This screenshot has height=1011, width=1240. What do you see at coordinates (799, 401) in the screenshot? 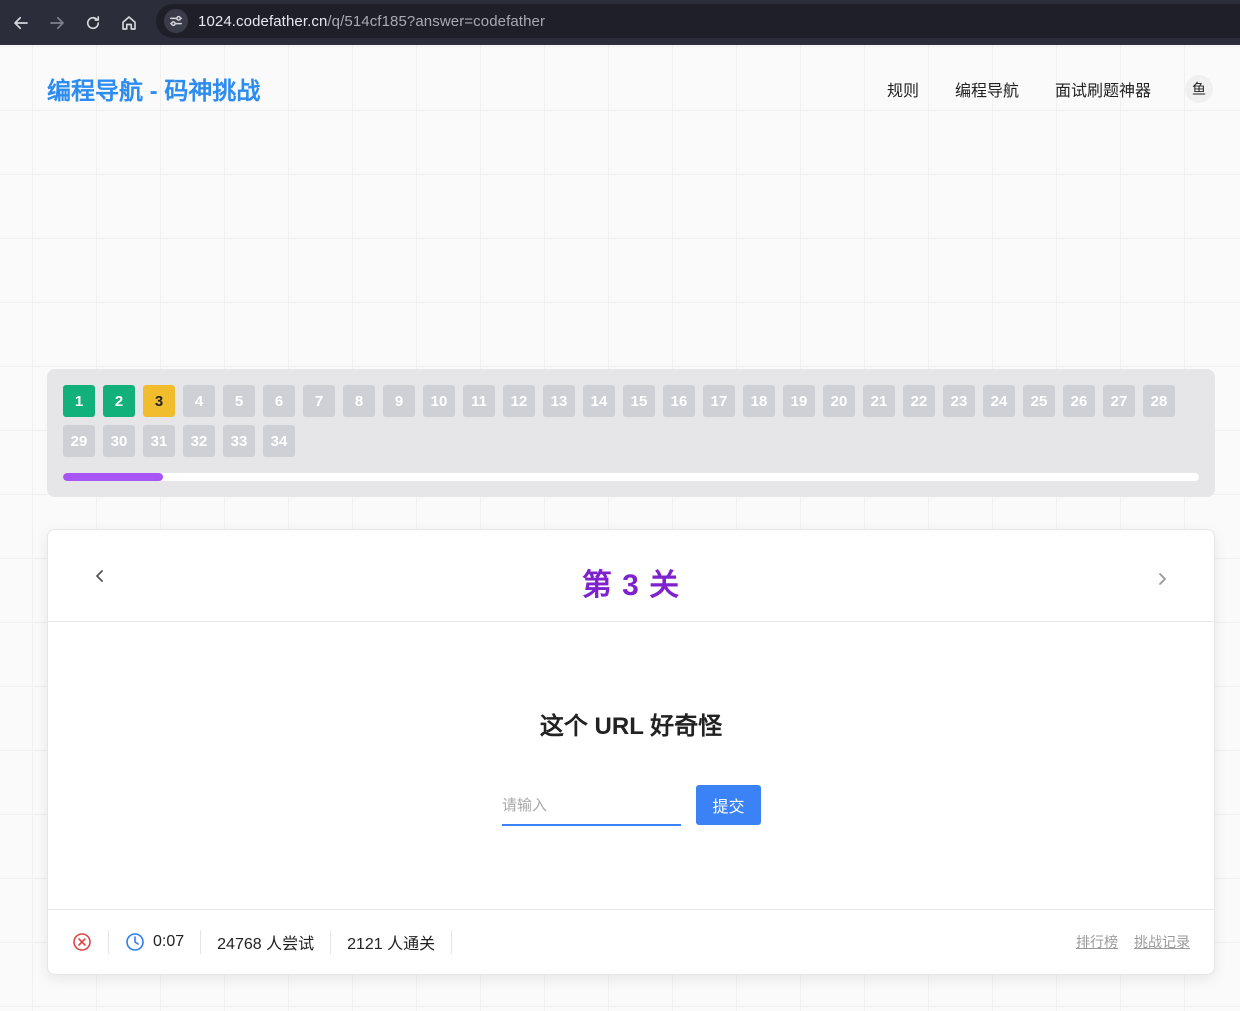
I see `level-button-19: 19` at bounding box center [799, 401].